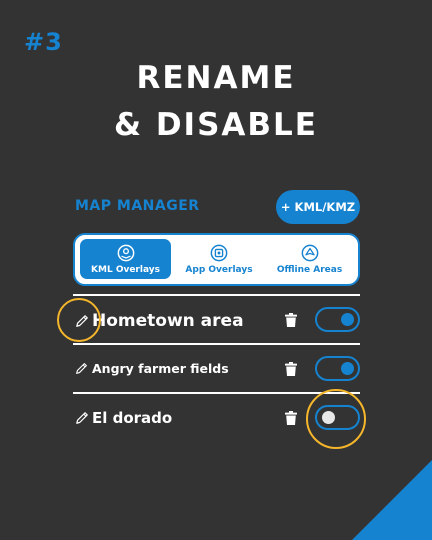  What do you see at coordinates (137, 206) in the screenshot?
I see `map-manager-title: MAP MANAGER` at bounding box center [137, 206].